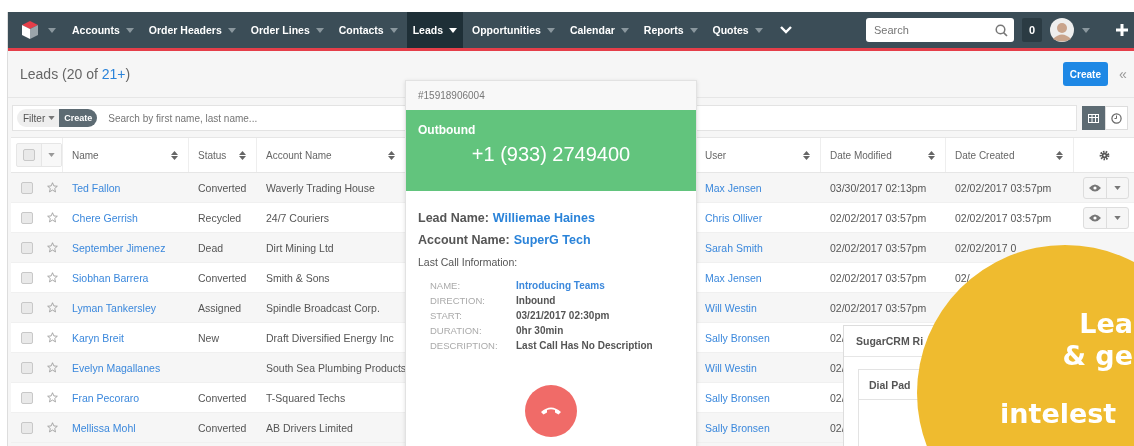  I want to click on status-text: Assigned, so click(220, 307).